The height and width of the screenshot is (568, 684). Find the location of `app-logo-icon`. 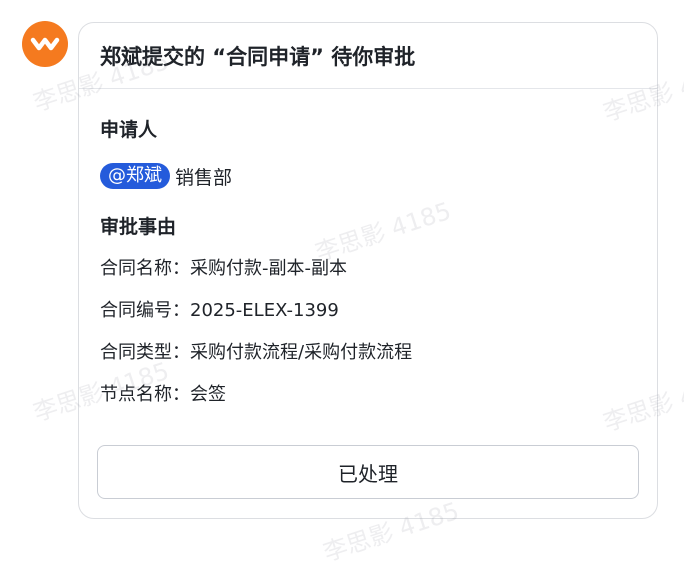

app-logo-icon is located at coordinates (45, 44).